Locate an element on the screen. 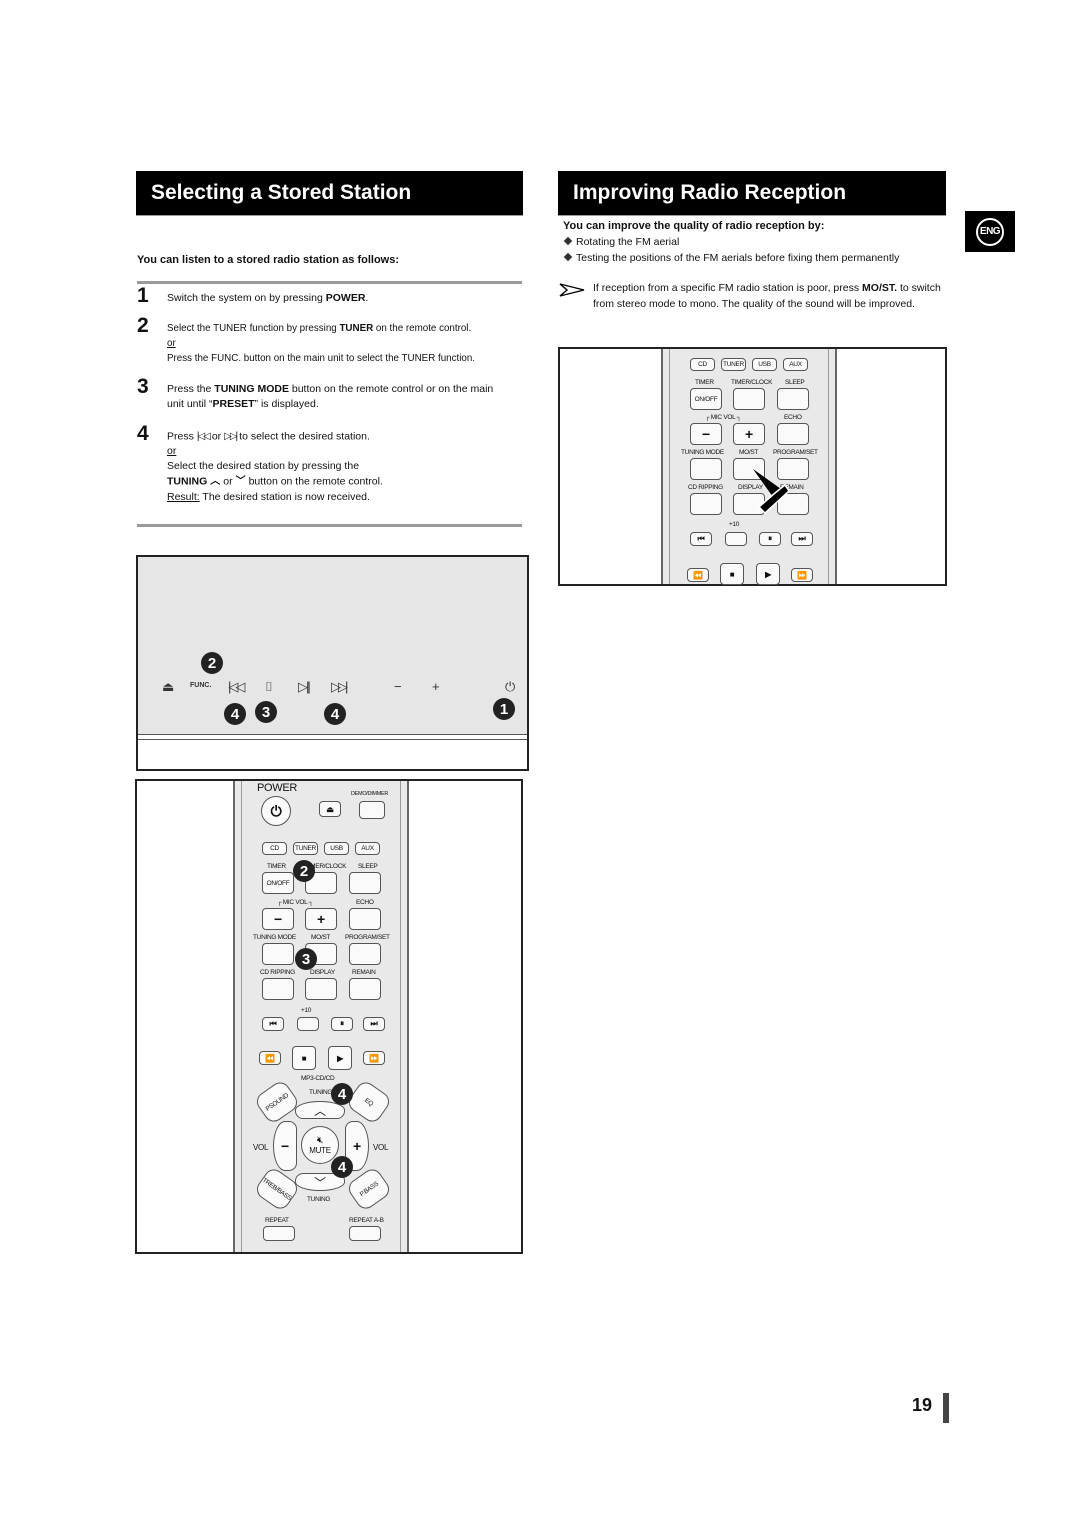 The height and width of the screenshot is (1527, 1080). repeat-ab-button is located at coordinates (365, 1233).